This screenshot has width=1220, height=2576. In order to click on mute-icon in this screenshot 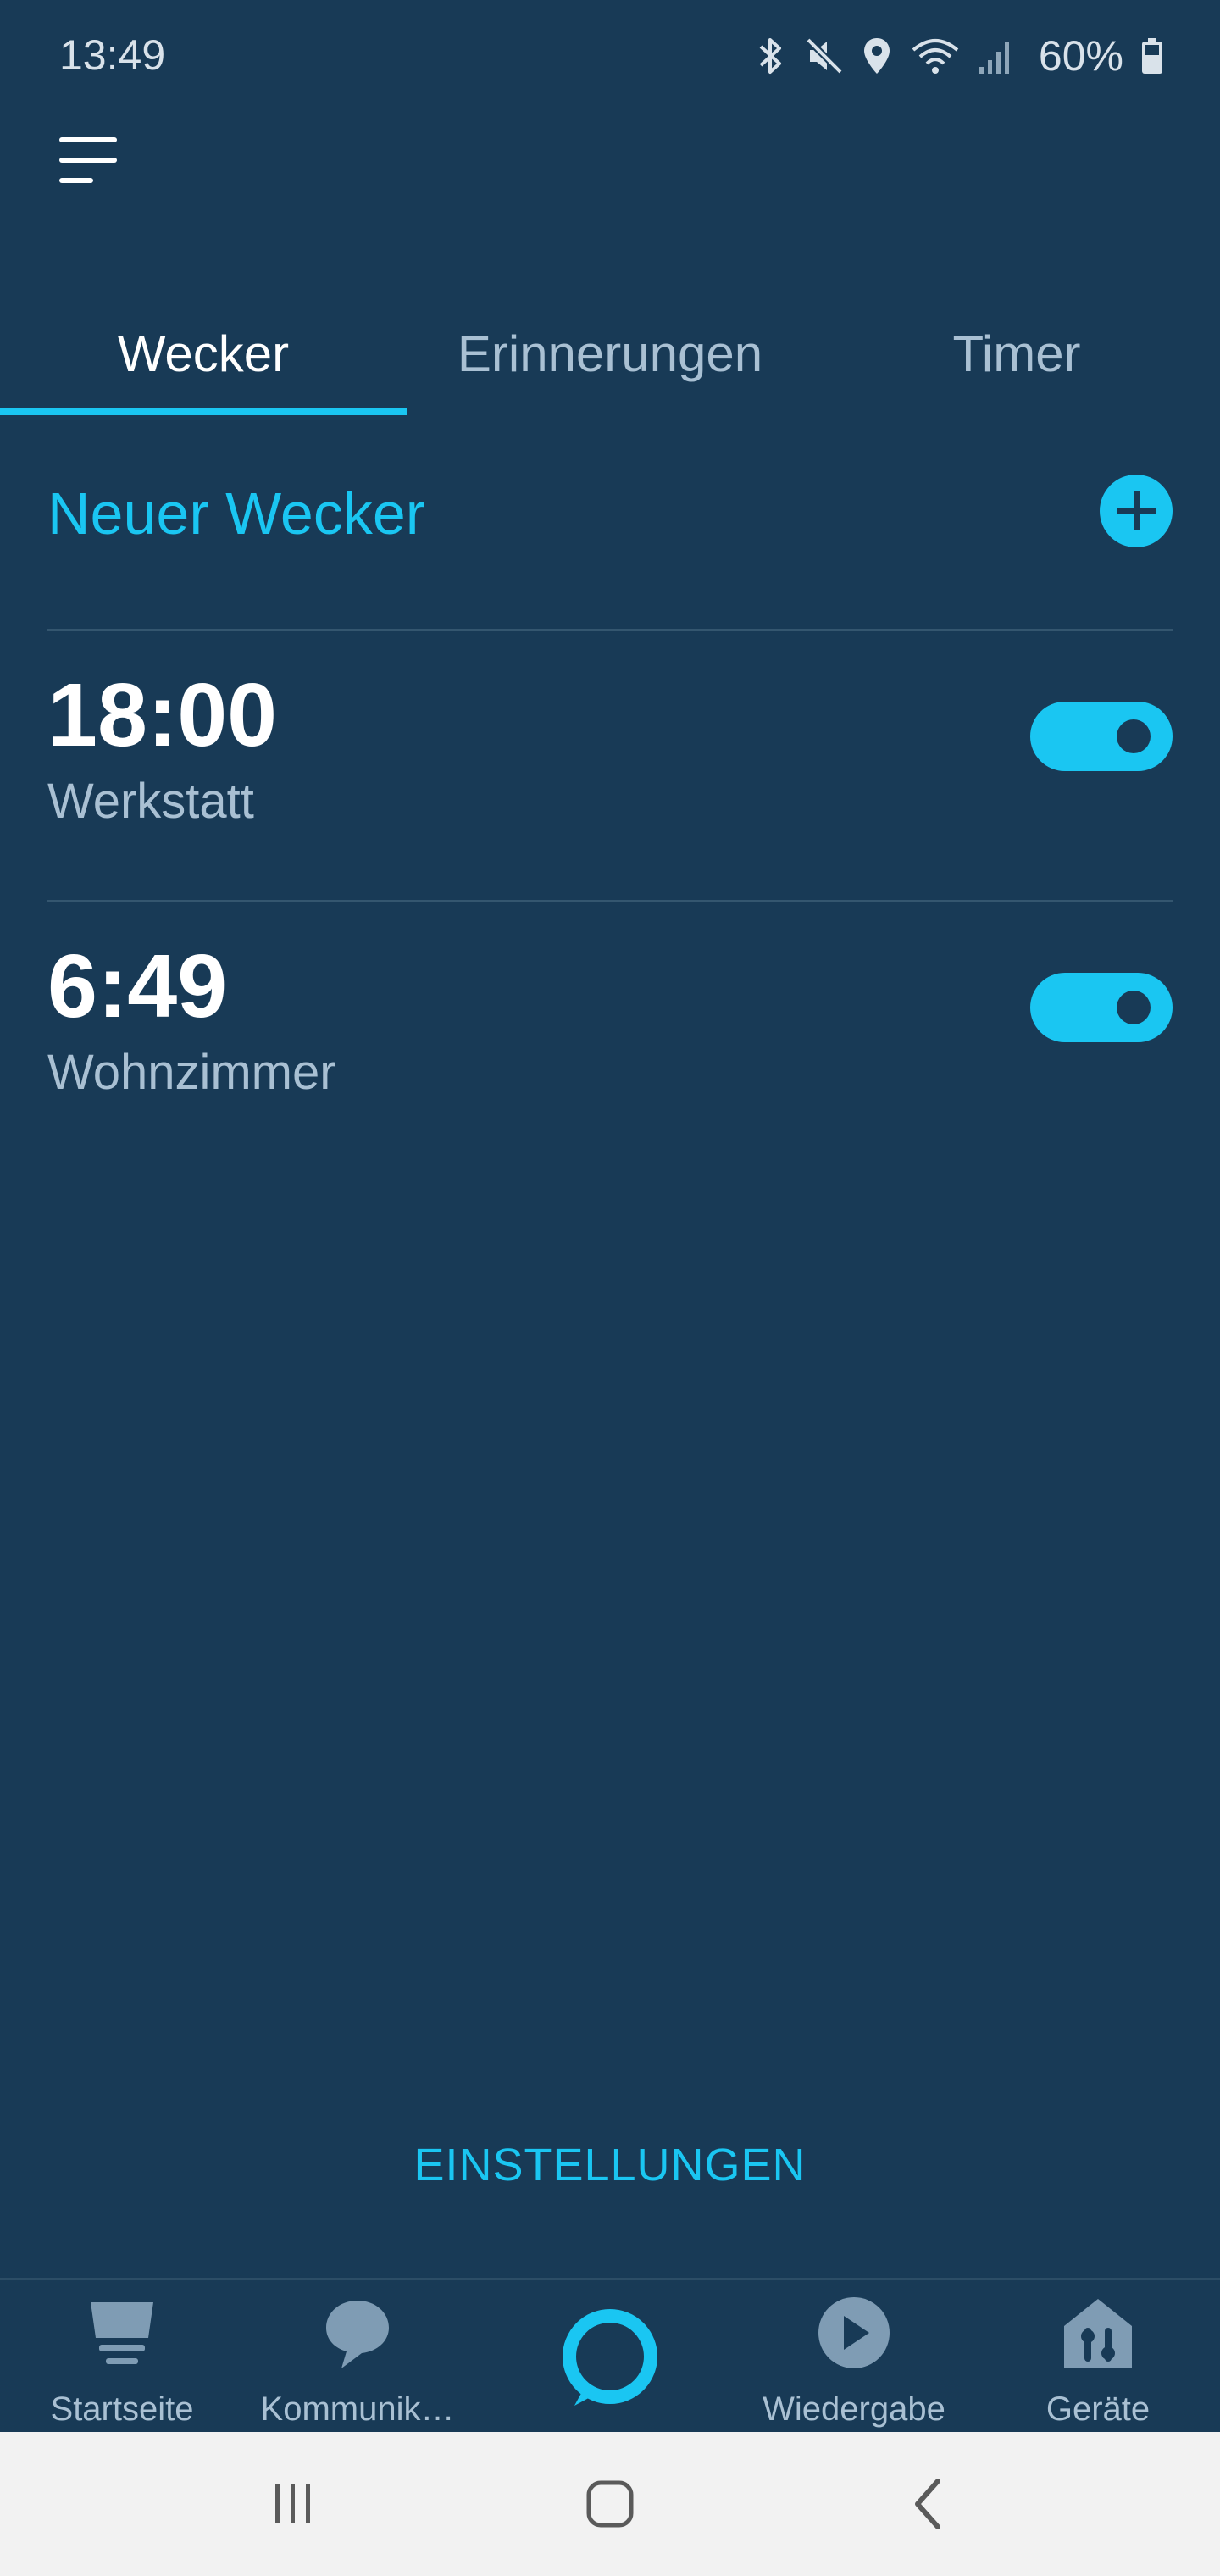, I will do `click(824, 56)`.